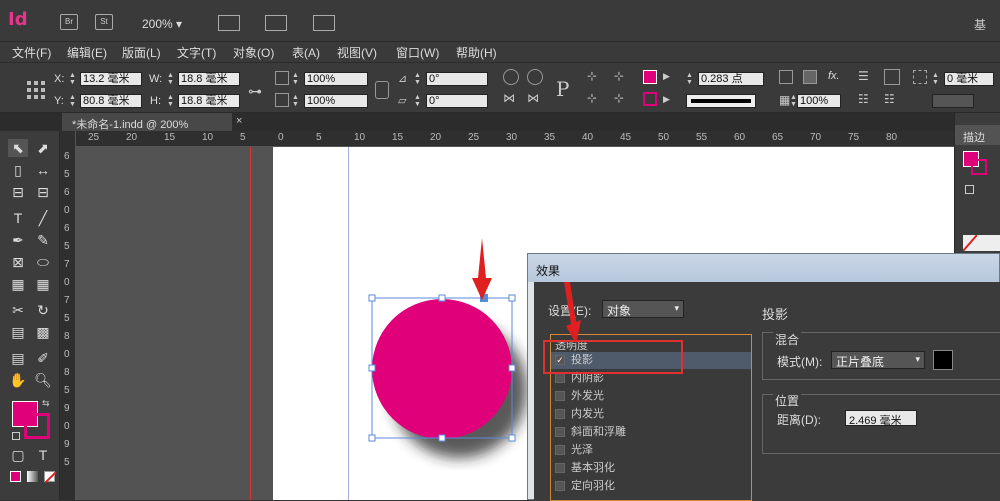 The image size is (1000, 501). I want to click on rotate-cw-icon, so click(511, 77).